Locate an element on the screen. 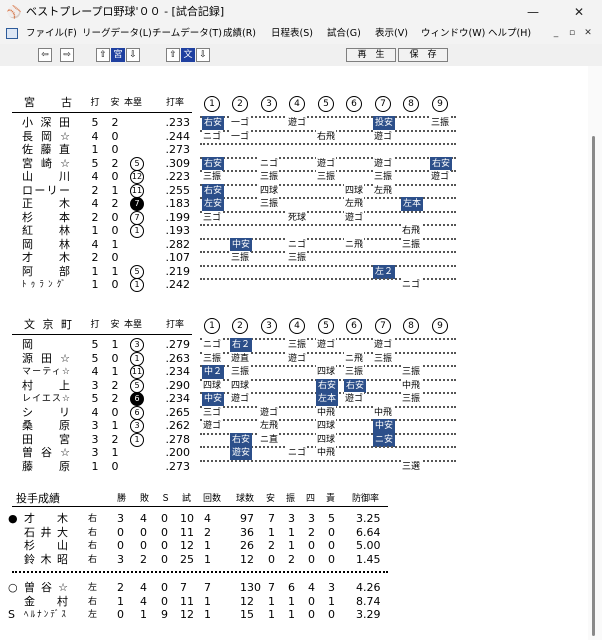 The width and height of the screenshot is (602, 640). player-name: 才木 is located at coordinates (46, 257).